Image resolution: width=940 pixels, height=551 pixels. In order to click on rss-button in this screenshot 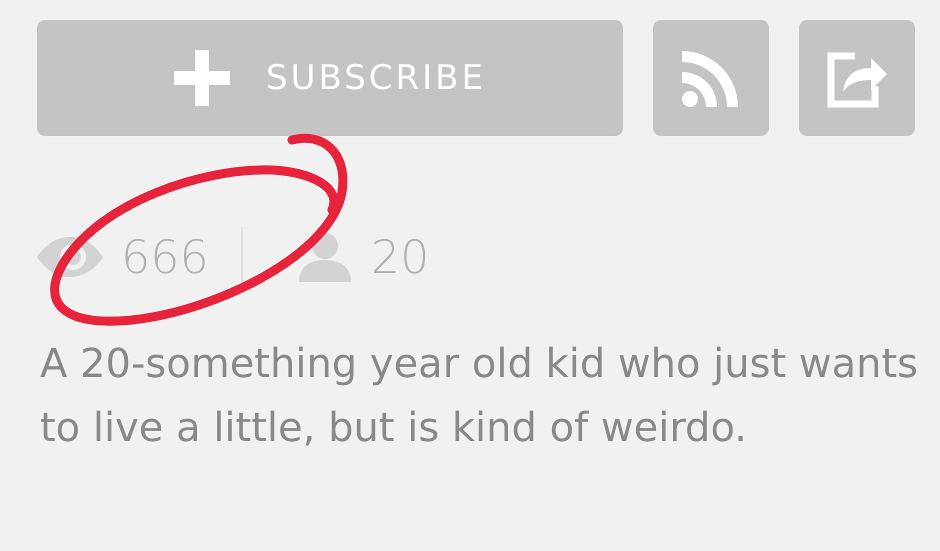, I will do `click(711, 78)`.